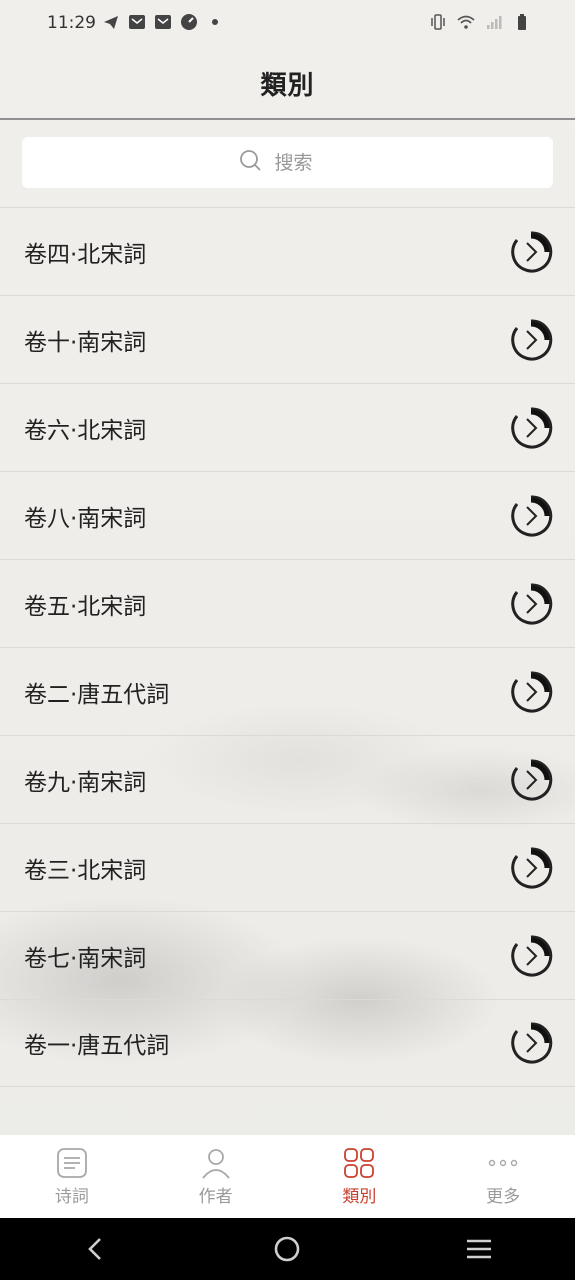  I want to click on home-circle-icon, so click(287, 1249).